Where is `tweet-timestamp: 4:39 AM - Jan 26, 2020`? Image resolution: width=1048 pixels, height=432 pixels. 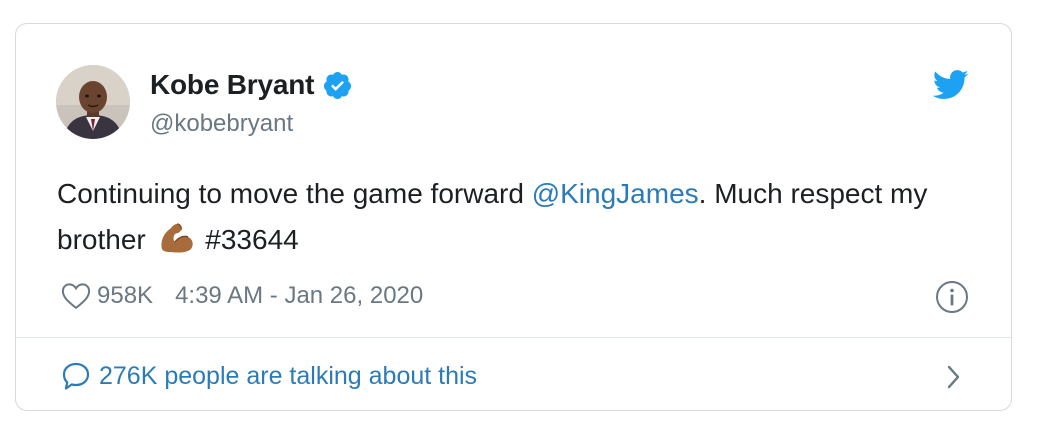 tweet-timestamp: 4:39 AM - Jan 26, 2020 is located at coordinates (299, 296).